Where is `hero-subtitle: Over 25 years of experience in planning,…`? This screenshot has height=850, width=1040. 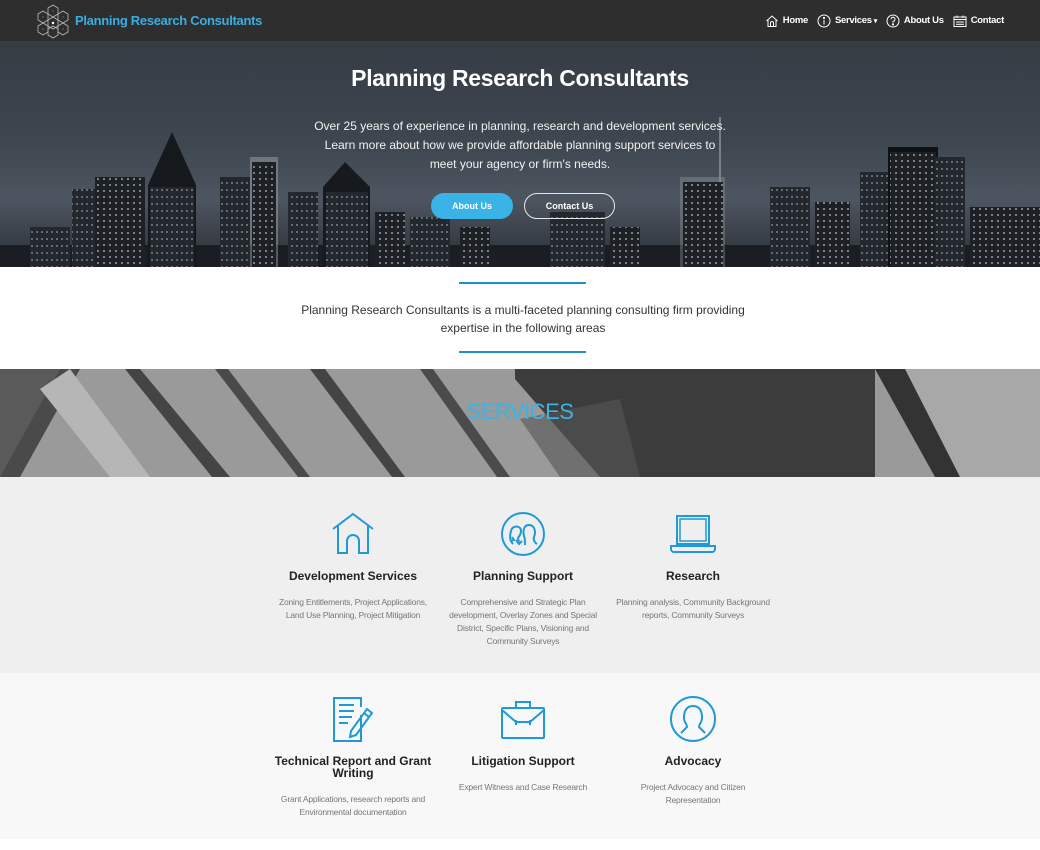
hero-subtitle: Over 25 years of experience in planning,… is located at coordinates (520, 145).